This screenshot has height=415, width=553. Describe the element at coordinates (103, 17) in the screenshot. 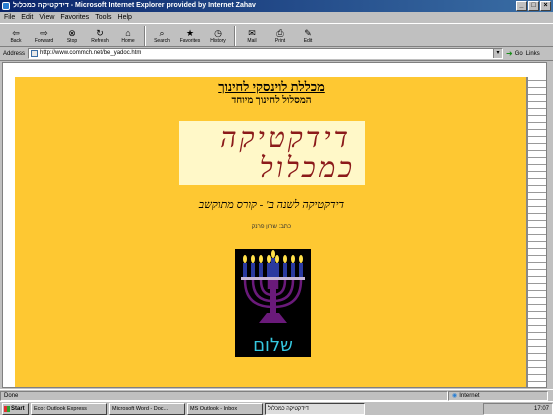

I see `menu-tools: Tools` at that location.